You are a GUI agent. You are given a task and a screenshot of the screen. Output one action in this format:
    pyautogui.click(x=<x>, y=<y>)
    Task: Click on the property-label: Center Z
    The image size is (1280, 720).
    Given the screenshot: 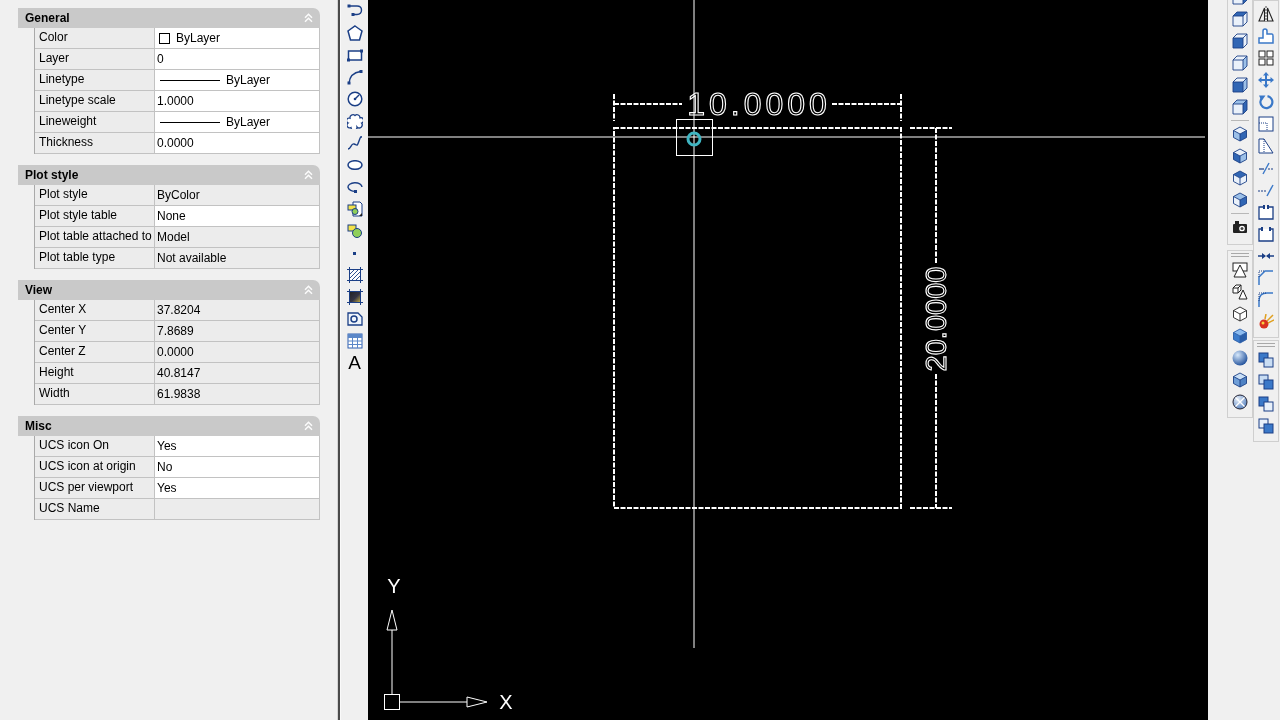 What is the action you would take?
    pyautogui.click(x=95, y=352)
    